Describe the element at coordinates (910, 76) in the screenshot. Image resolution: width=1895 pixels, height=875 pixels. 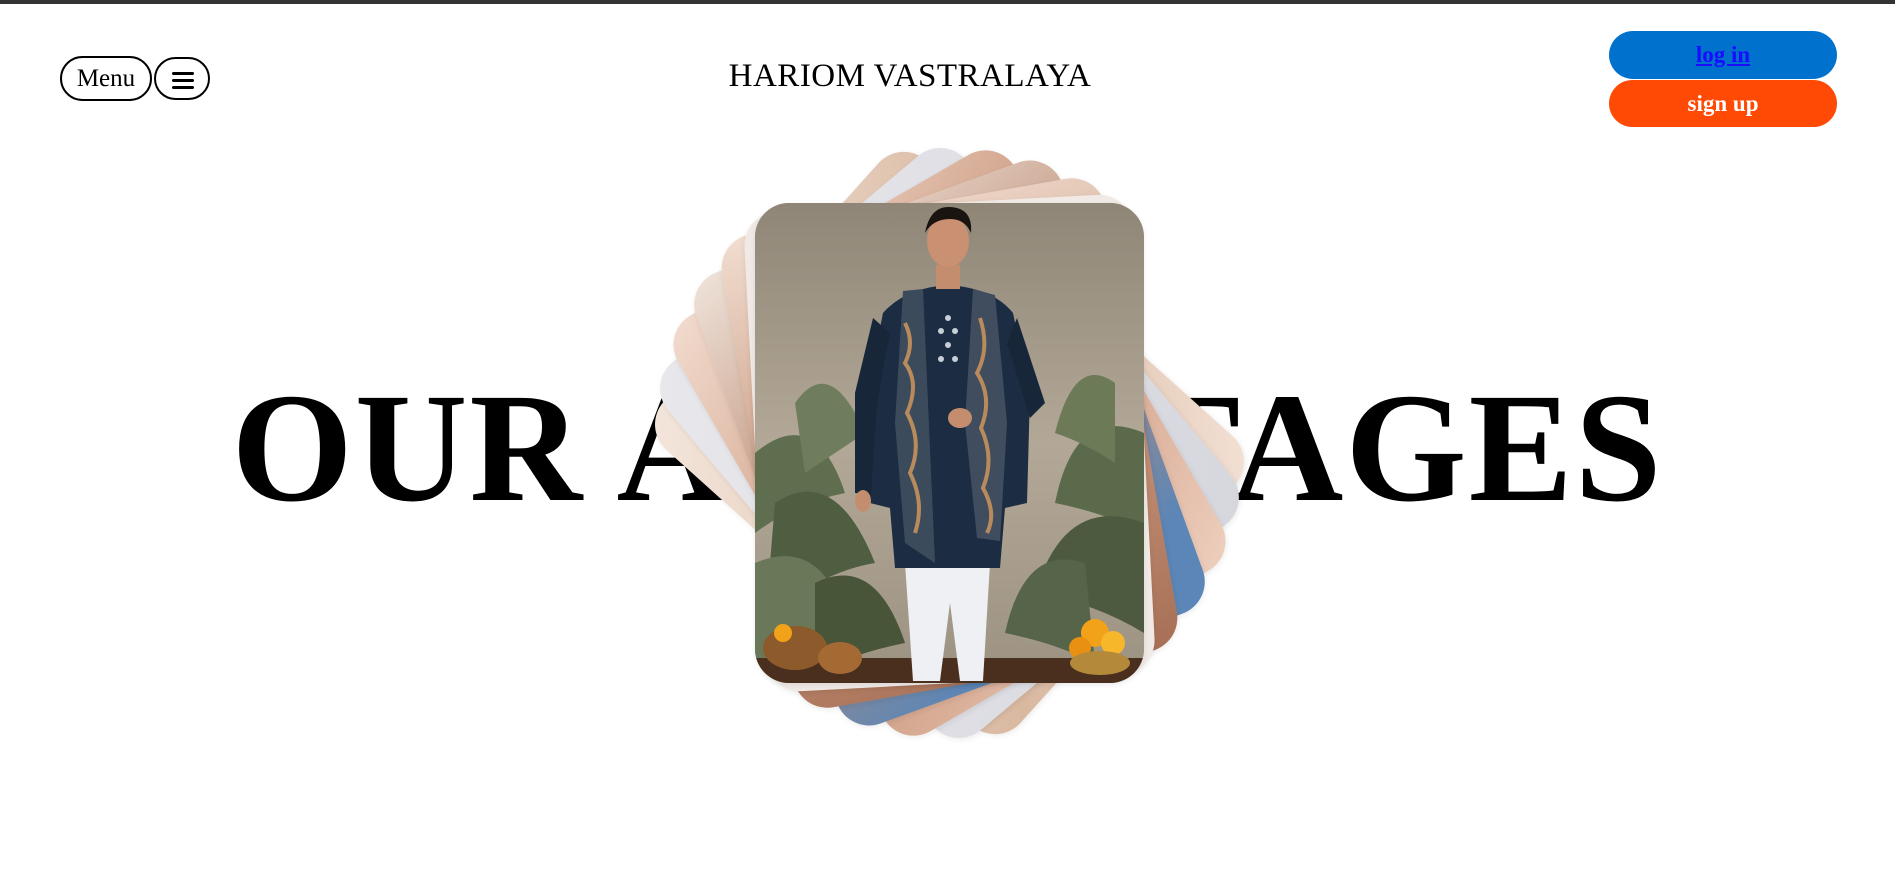
I see `brand-title: HARIOM VASTRALAYA` at that location.